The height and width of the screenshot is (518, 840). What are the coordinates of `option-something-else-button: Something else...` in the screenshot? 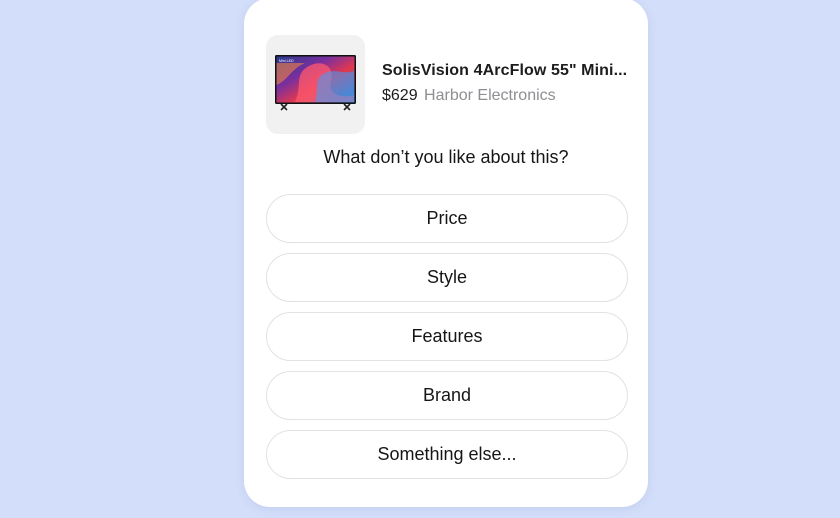 It's located at (447, 454).